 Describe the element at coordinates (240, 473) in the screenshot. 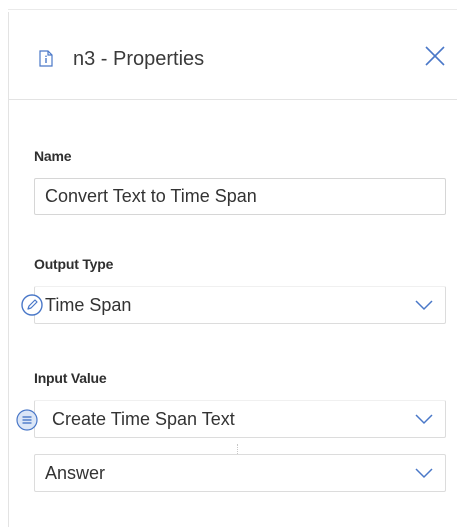

I see `answer-select: Answer` at that location.